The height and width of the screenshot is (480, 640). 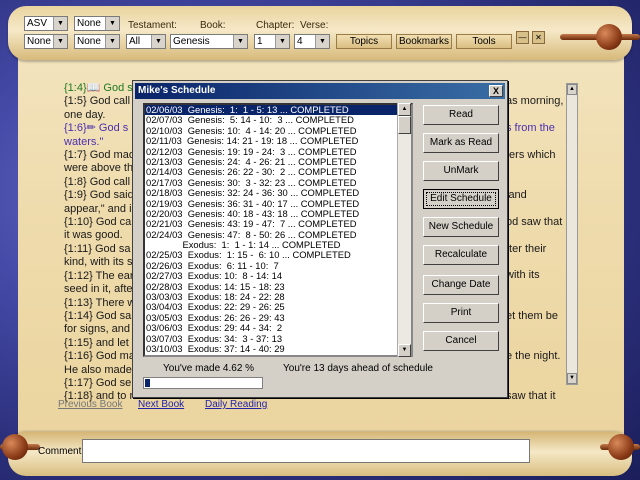 What do you see at coordinates (621, 447) in the screenshot?
I see `scroll-knob-bottom-right` at bounding box center [621, 447].